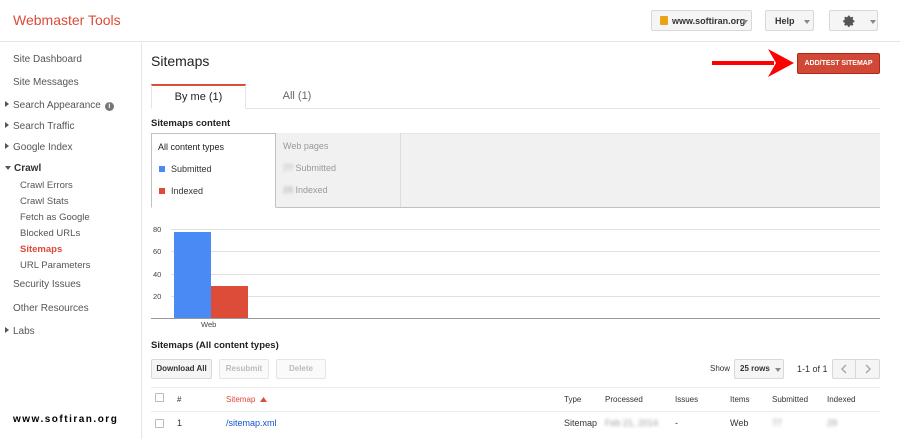  Describe the element at coordinates (198, 96) in the screenshot. I see `tab-by-me: By me (1)` at that location.